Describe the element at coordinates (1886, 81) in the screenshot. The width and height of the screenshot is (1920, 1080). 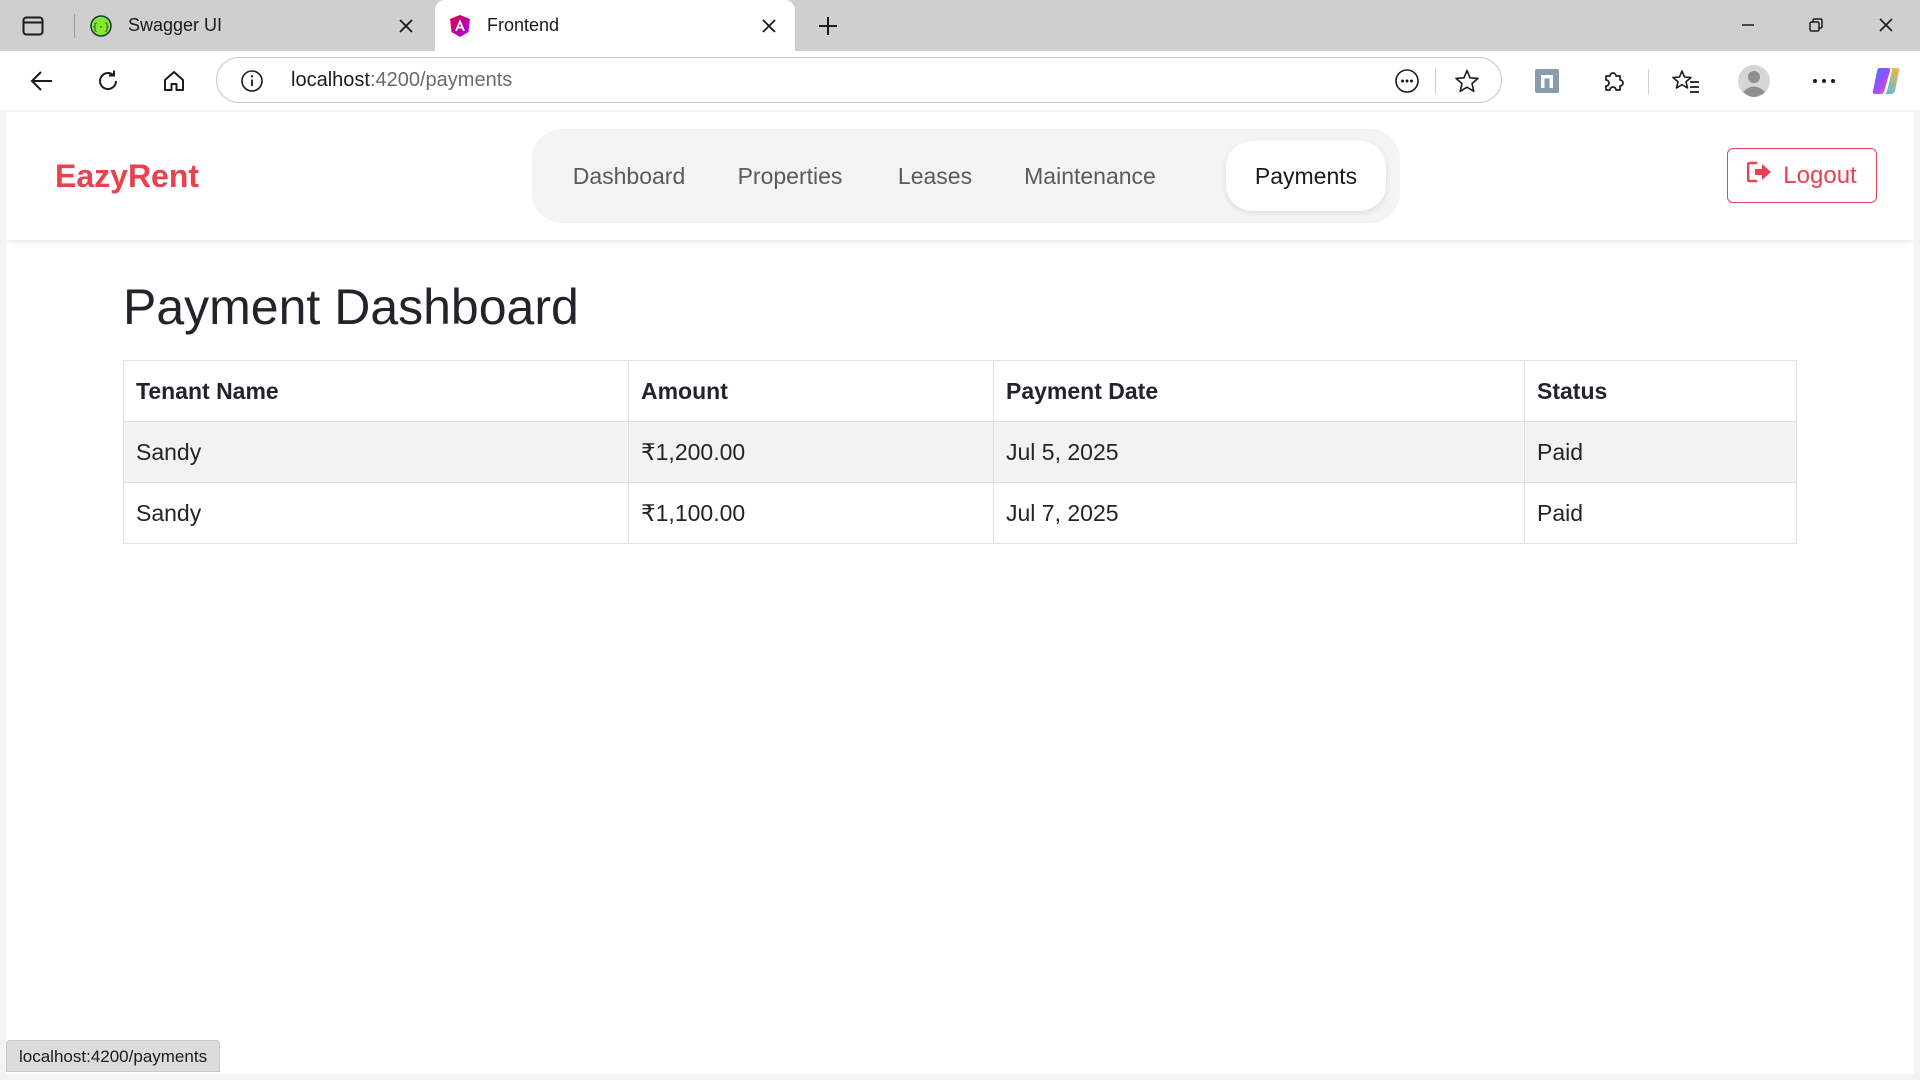
I see `copilot-icon` at that location.